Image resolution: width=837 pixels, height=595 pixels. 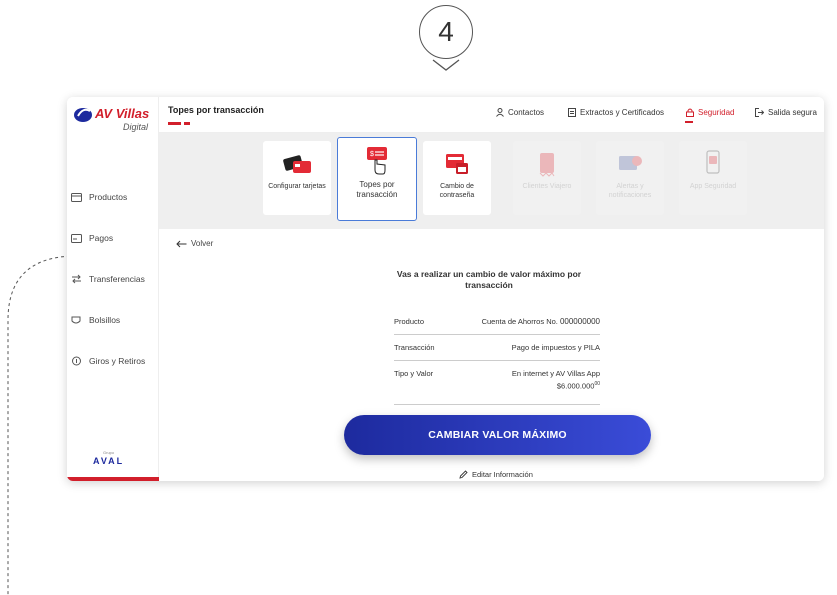 I want to click on sidebar-item-label: Productos, so click(x=108, y=197).